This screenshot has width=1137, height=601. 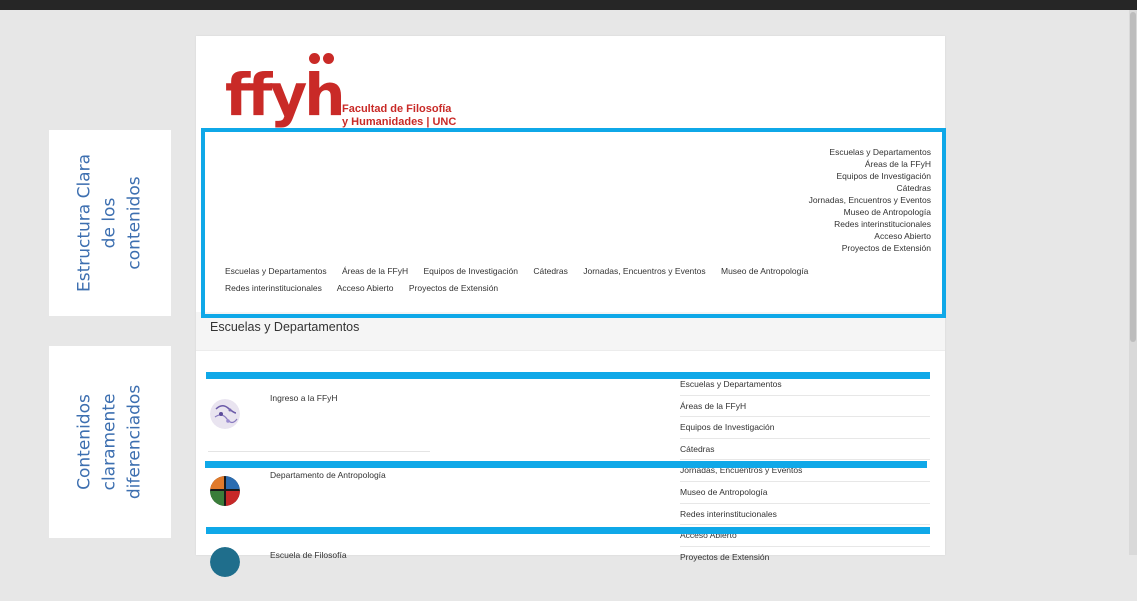 What do you see at coordinates (1133, 177) in the screenshot?
I see `scrollbar-thumb` at bounding box center [1133, 177].